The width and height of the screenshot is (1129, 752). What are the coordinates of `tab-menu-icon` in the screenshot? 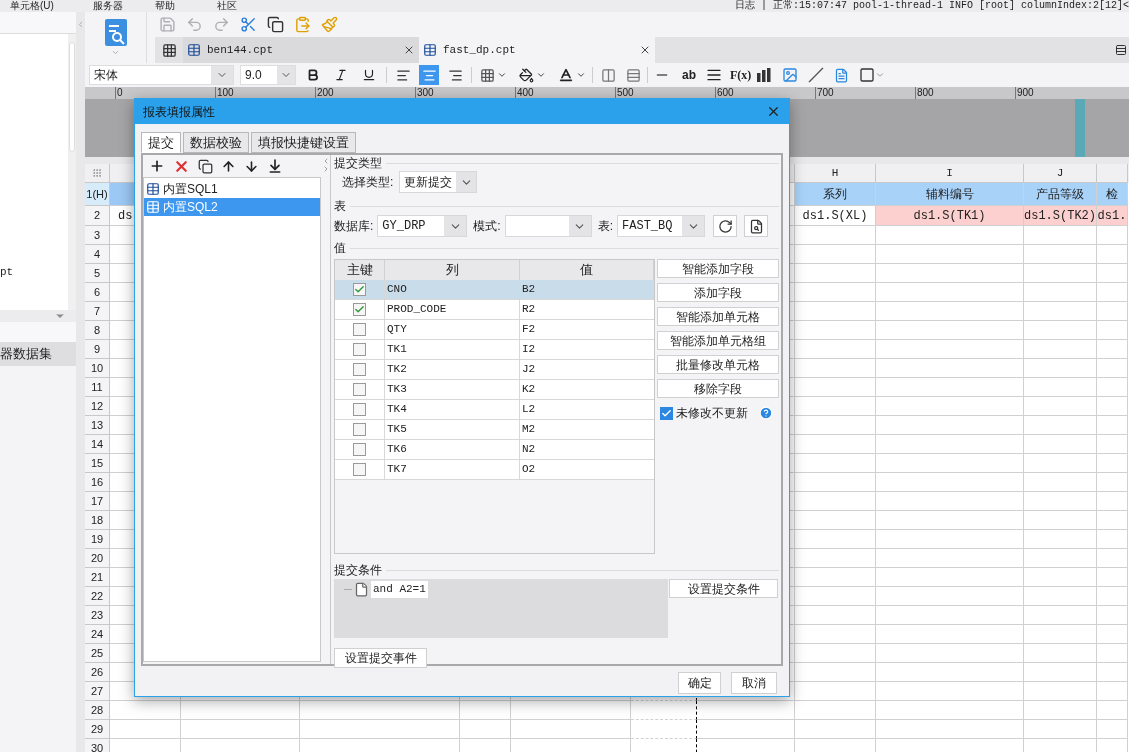 It's located at (1121, 50).